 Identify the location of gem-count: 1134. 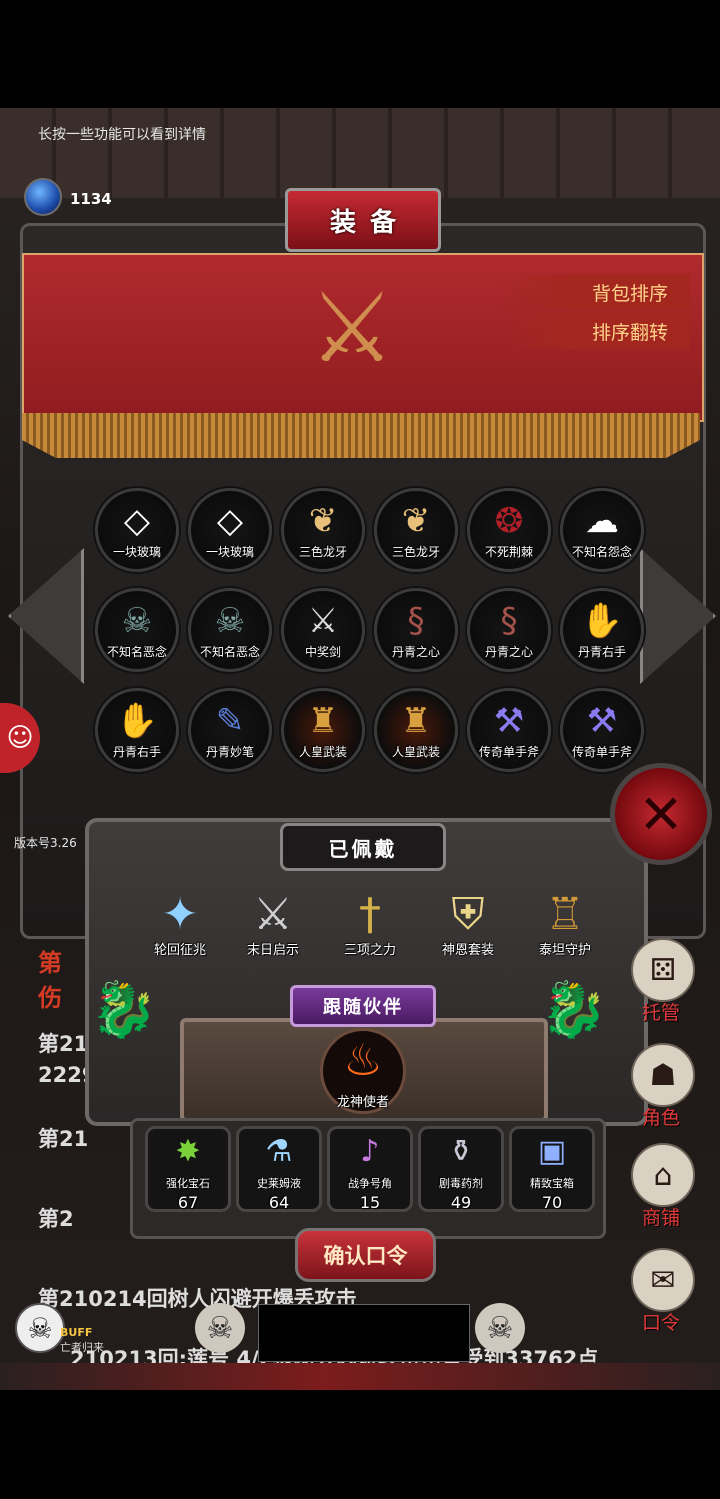
(91, 199).